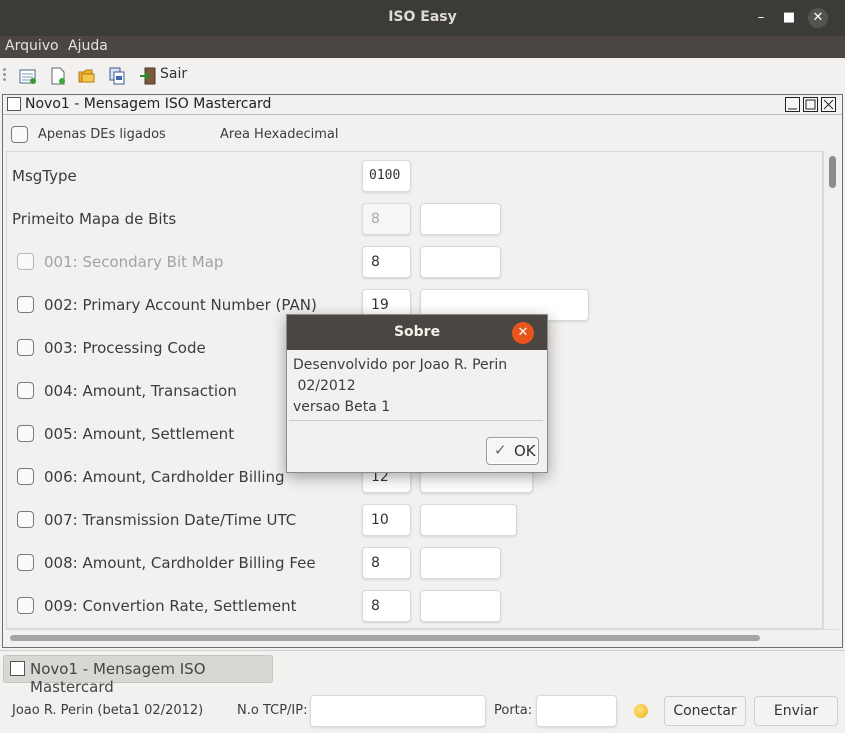 The image size is (845, 733). I want to click on menu-ajuda: Ajuda, so click(88, 46).